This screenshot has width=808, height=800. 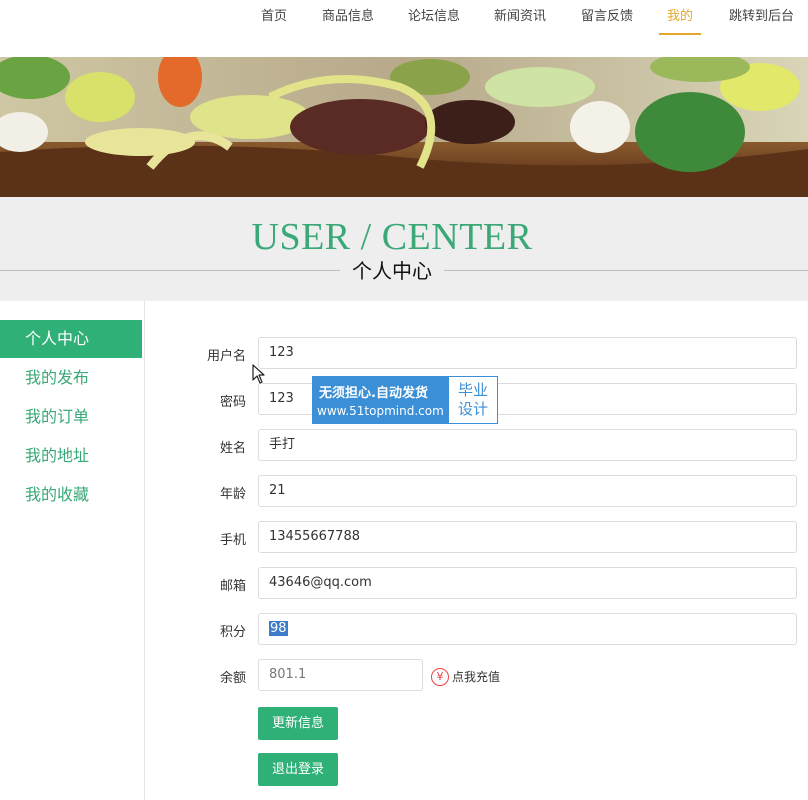 What do you see at coordinates (340, 675) in the screenshot?
I see `balance-field: 801.1` at bounding box center [340, 675].